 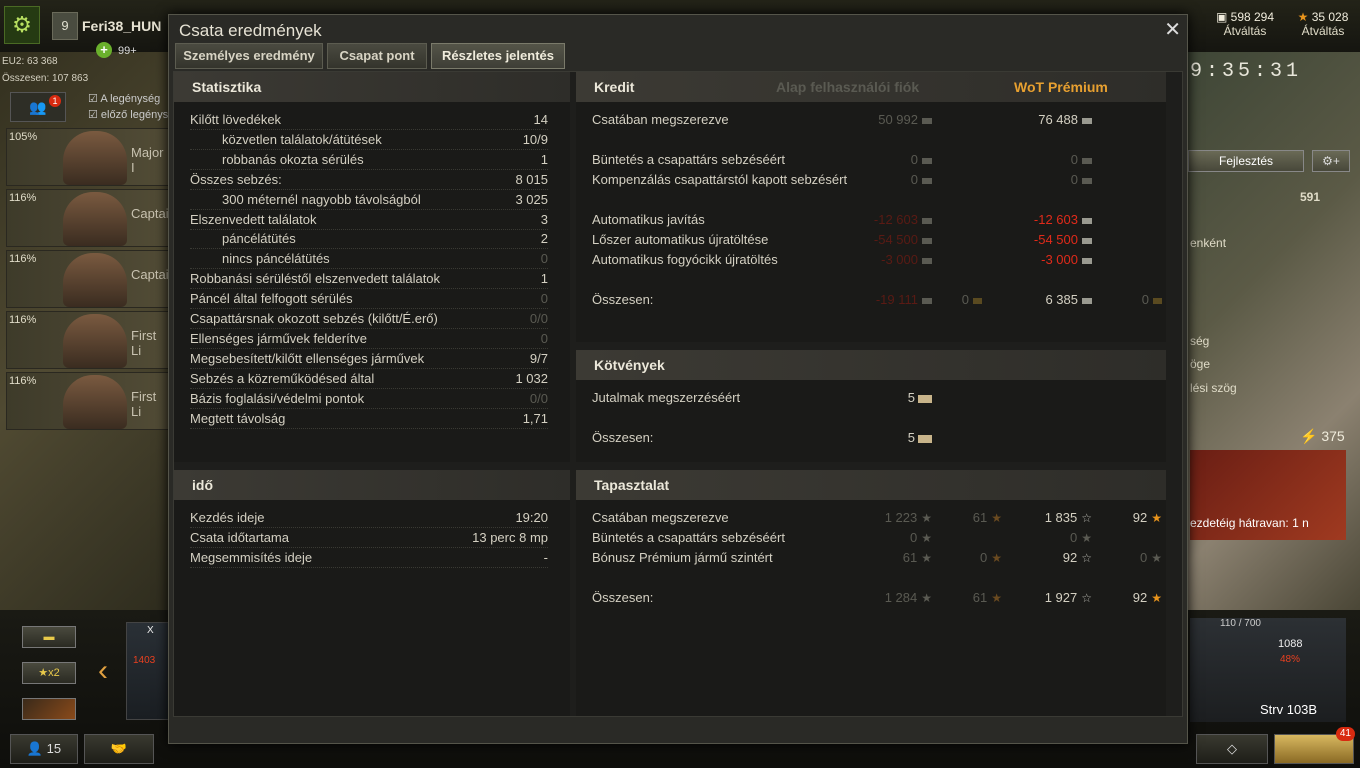 What do you see at coordinates (65, 26) in the screenshot?
I see `player-level-badge: 9` at bounding box center [65, 26].